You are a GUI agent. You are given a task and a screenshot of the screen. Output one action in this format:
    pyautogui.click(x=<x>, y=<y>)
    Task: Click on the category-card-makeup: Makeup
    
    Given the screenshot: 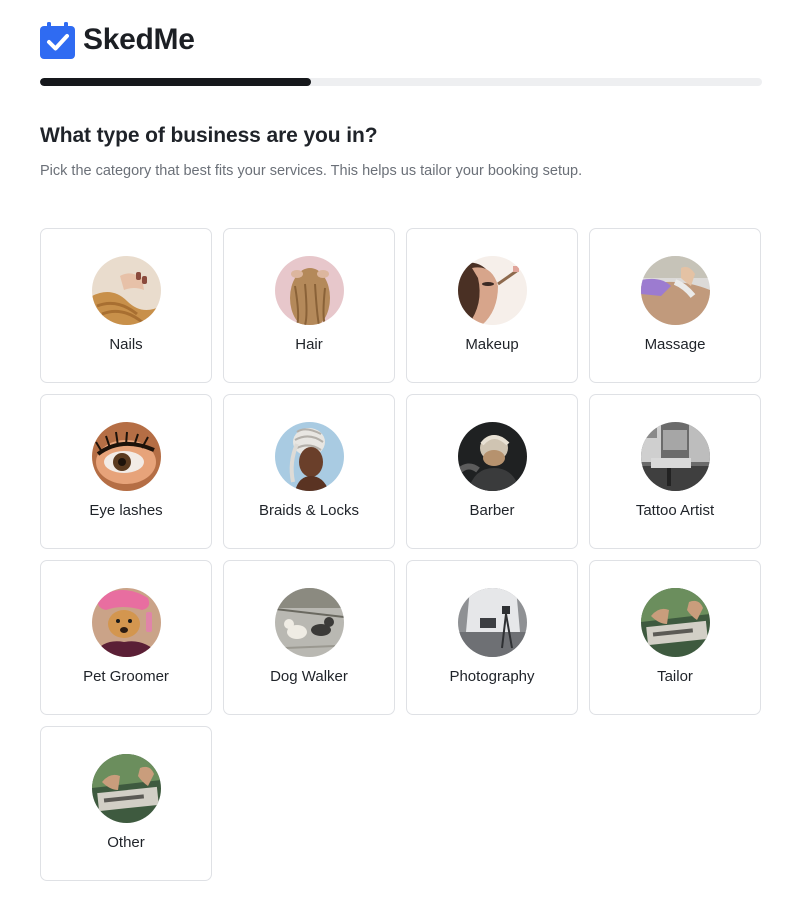 What is the action you would take?
    pyautogui.click(x=492, y=305)
    